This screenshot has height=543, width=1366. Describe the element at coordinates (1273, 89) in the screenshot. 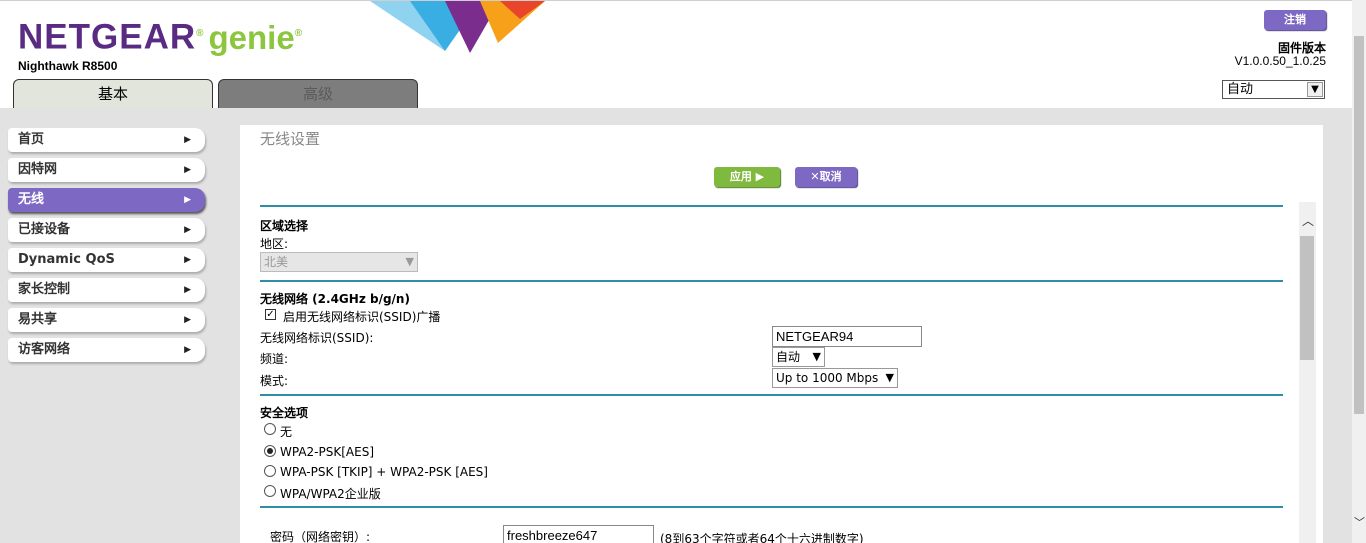

I see `language-select: 自动 ▼` at that location.